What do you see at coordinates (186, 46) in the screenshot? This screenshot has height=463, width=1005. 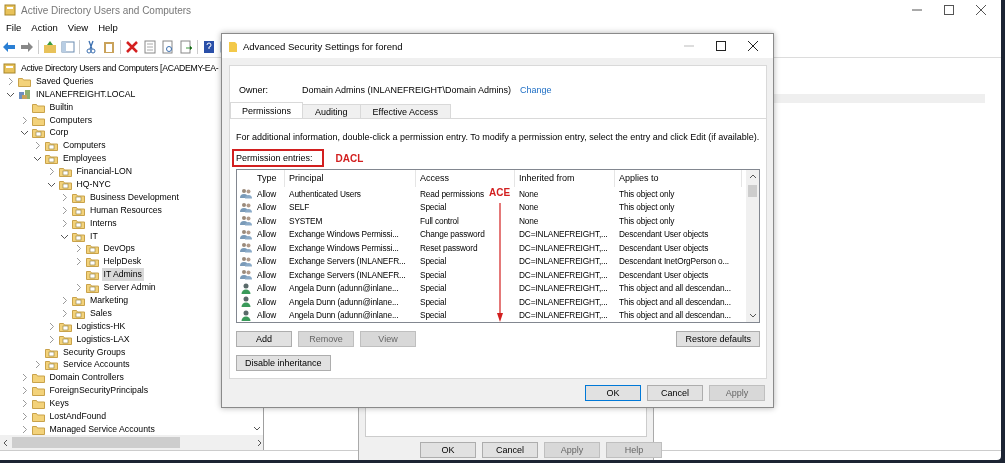 I see `export-icon` at bounding box center [186, 46].